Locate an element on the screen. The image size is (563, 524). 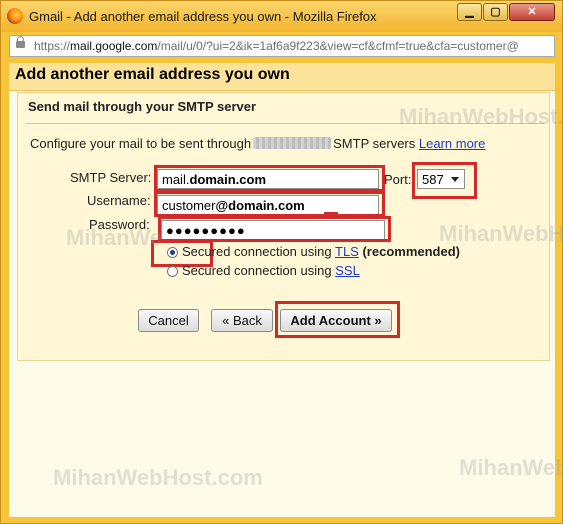
ssl-radio is located at coordinates (172, 271).